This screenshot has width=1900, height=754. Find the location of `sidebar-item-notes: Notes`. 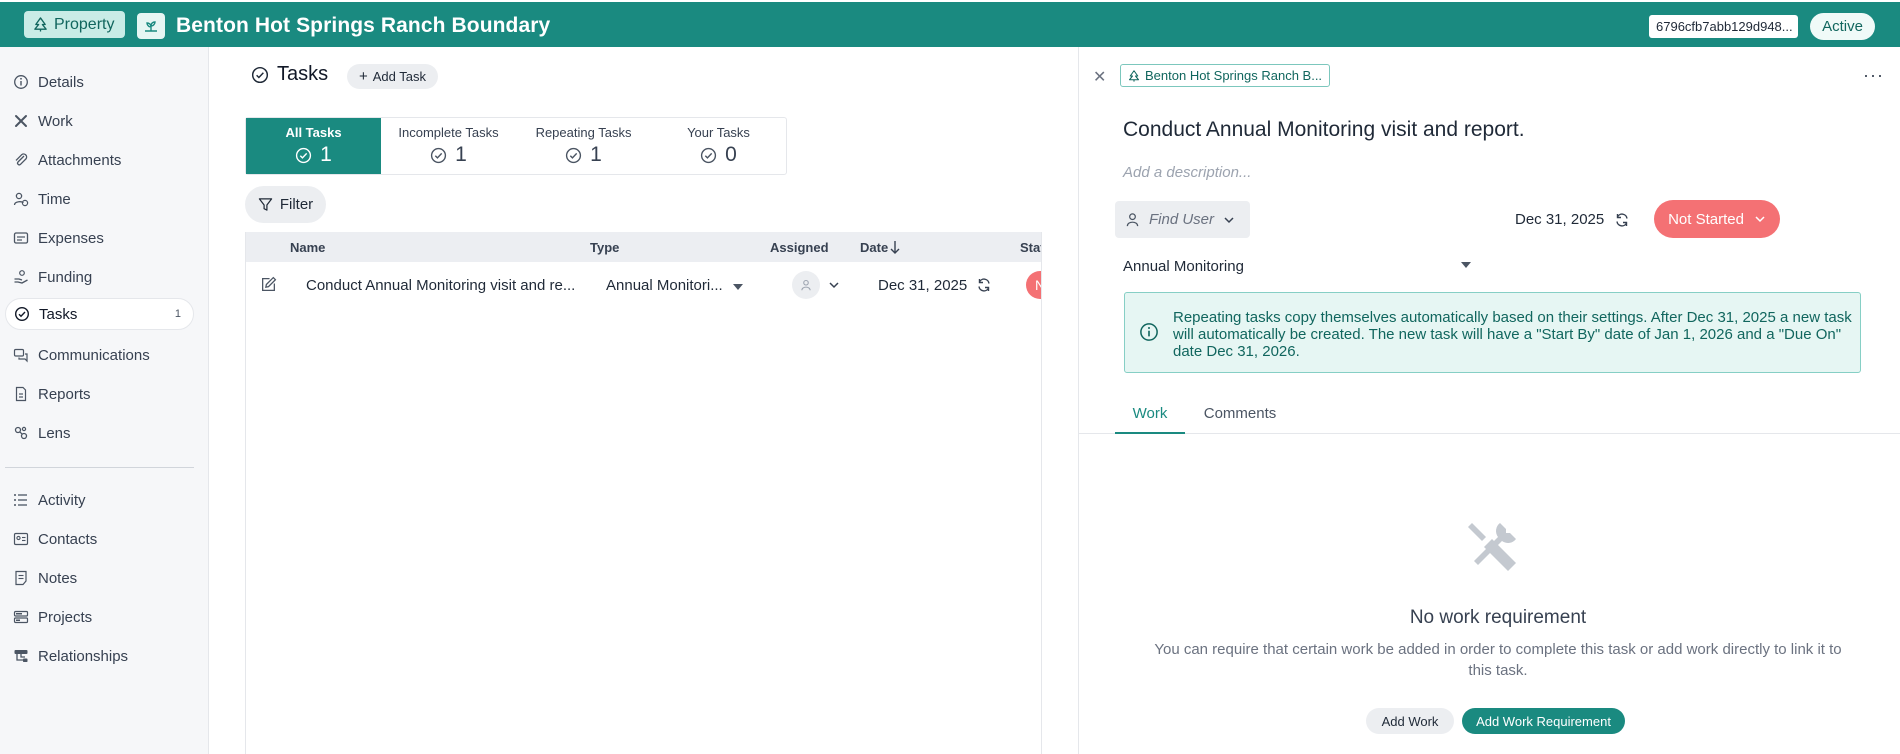

sidebar-item-notes: Notes is located at coordinates (99, 578).